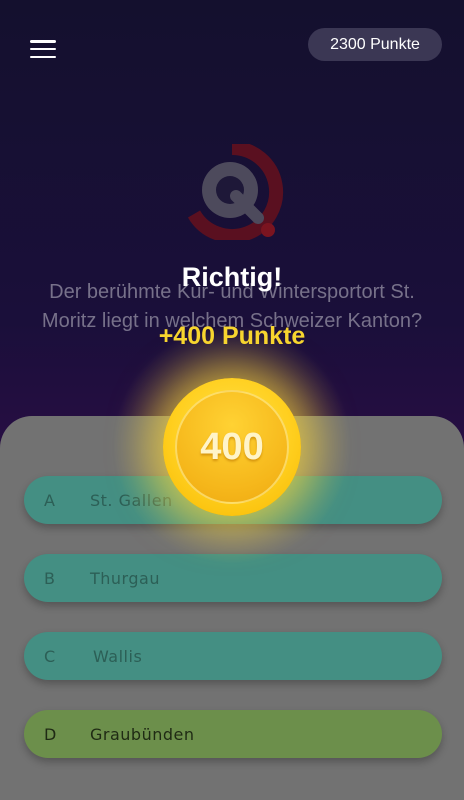 Image resolution: width=464 pixels, height=800 pixels. Describe the element at coordinates (50, 500) in the screenshot. I see `answer-letter: A` at that location.